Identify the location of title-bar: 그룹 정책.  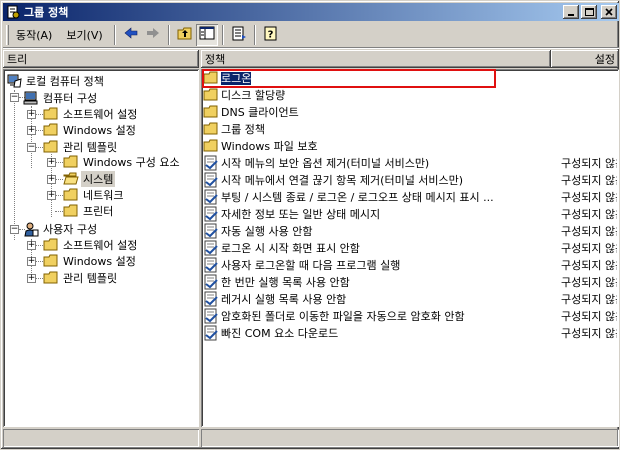
(311, 12).